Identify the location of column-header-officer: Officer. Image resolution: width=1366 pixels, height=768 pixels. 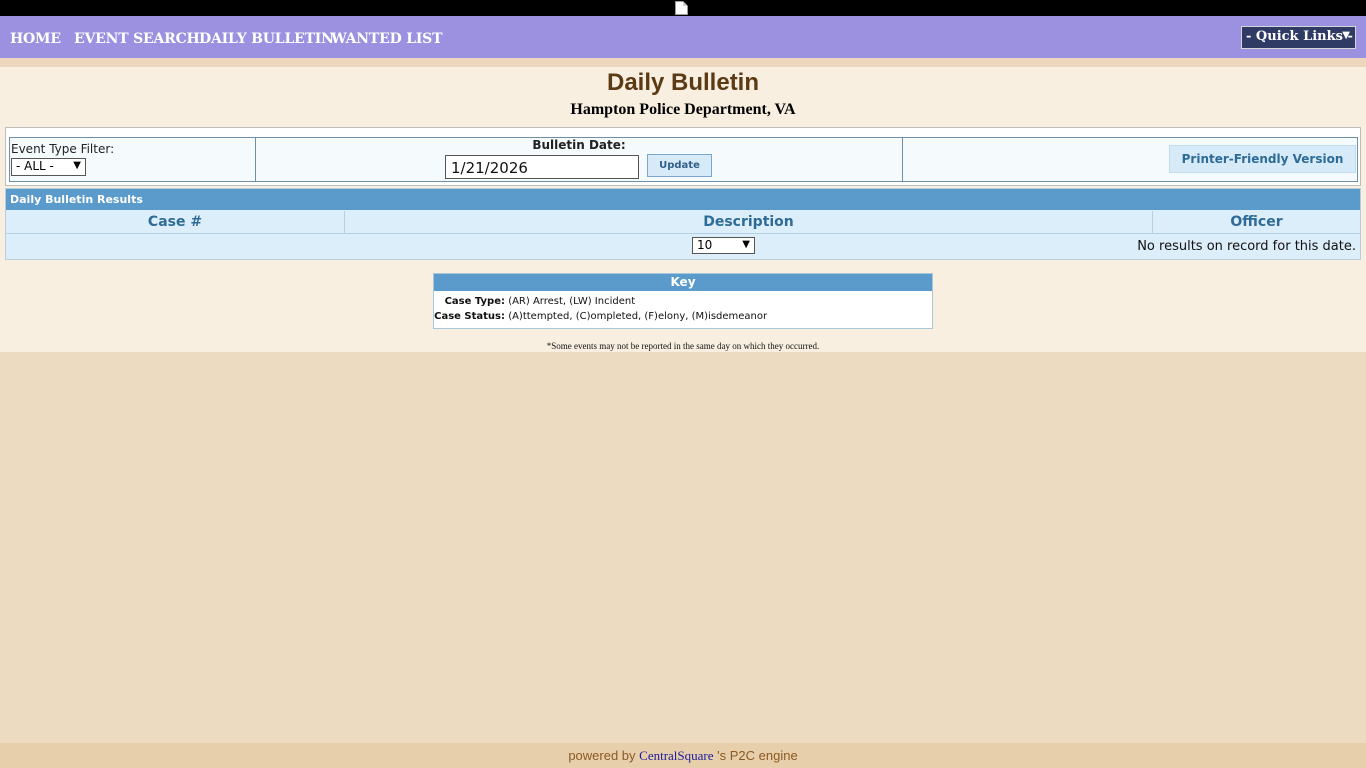
(1256, 222).